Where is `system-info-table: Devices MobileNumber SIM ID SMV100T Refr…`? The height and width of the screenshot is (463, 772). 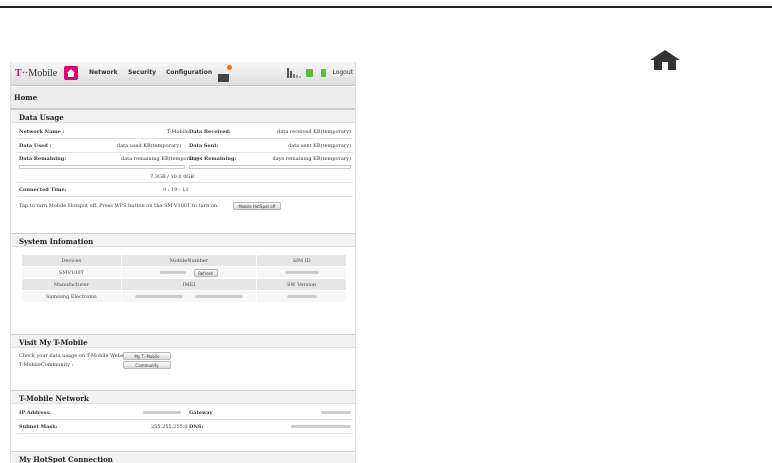 system-info-table: Devices MobileNumber SIM ID SMV100T Refr… is located at coordinates (184, 278).